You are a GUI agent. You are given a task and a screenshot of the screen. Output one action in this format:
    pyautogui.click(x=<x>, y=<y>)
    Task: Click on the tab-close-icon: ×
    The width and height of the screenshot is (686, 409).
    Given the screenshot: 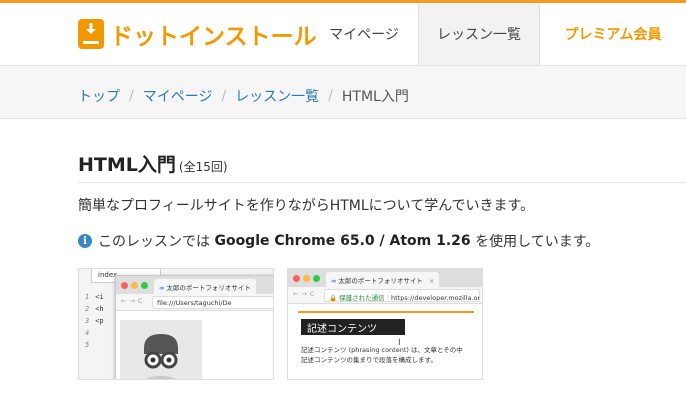 What is the action you would take?
    pyautogui.click(x=431, y=281)
    